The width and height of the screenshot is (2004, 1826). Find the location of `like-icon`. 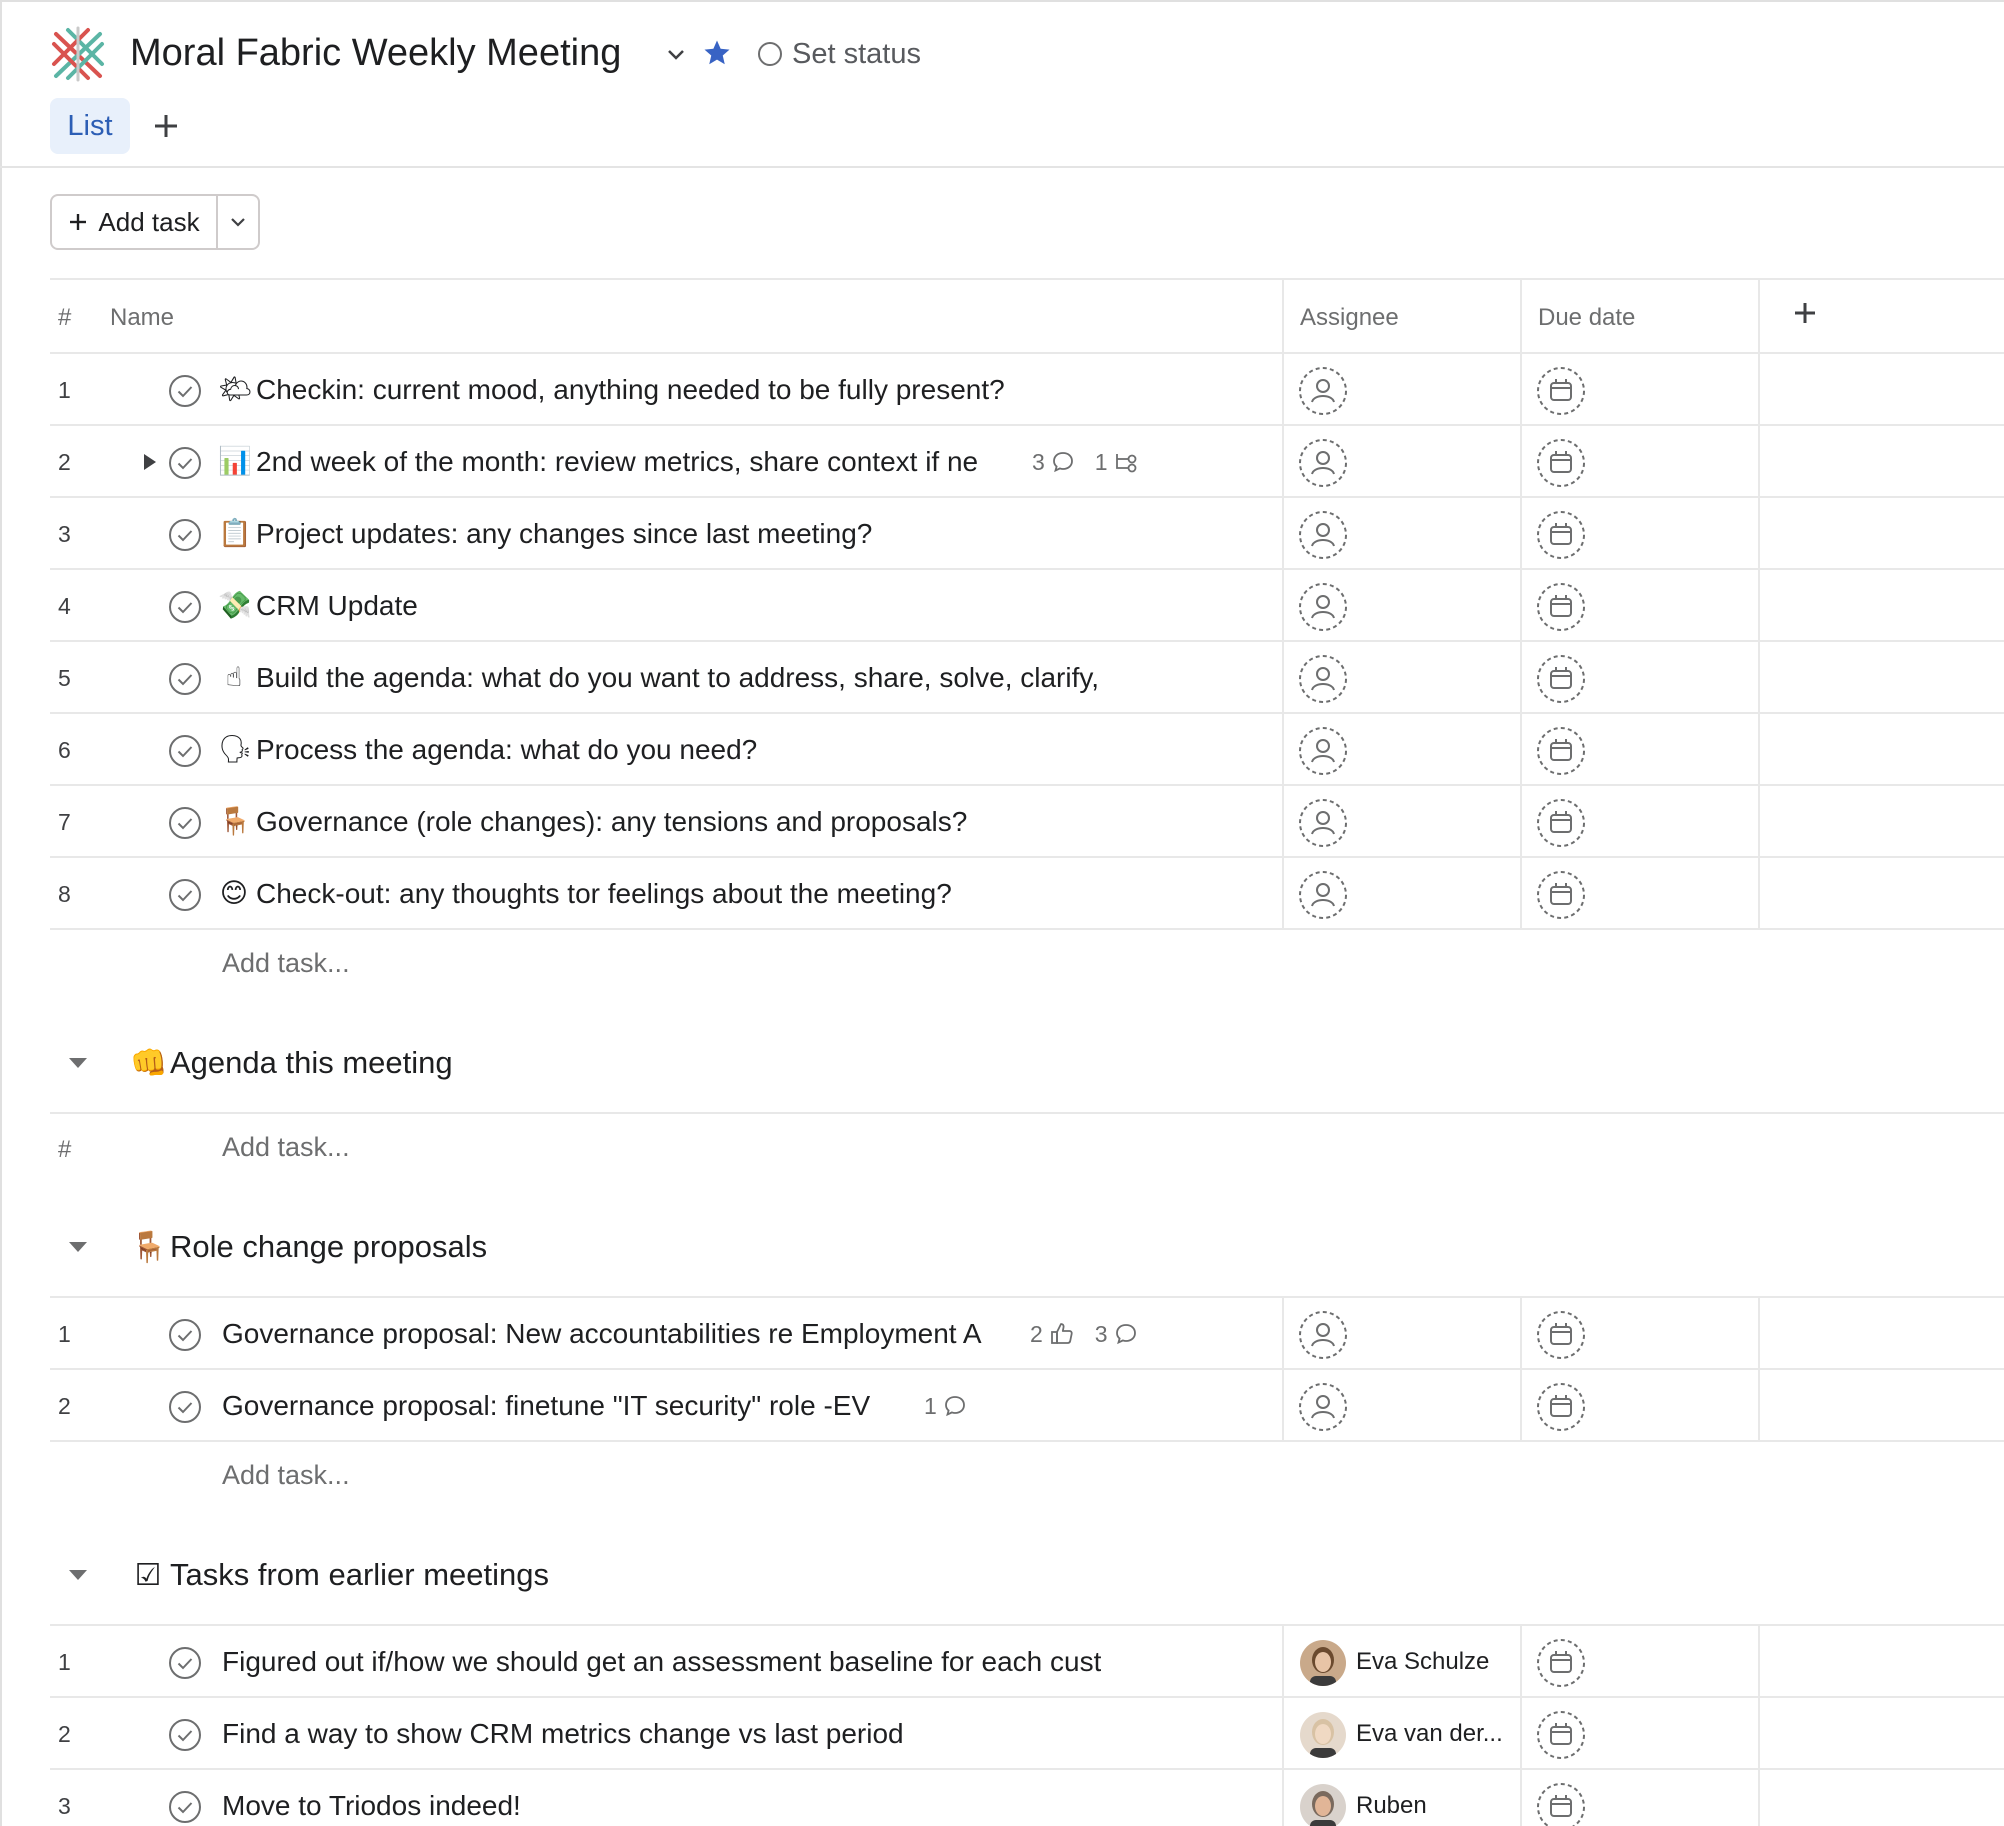

like-icon is located at coordinates (1061, 1333).